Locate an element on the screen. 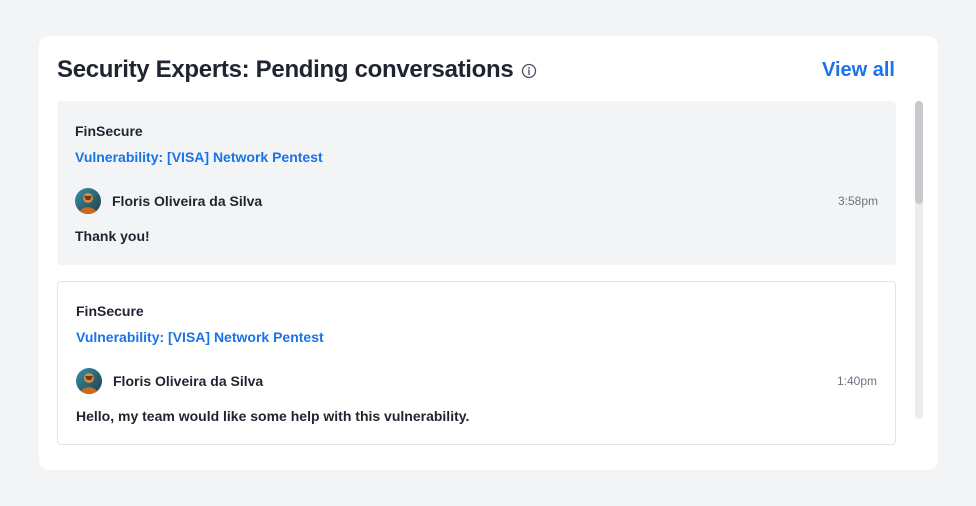 The image size is (976, 506). view-all-link: View all is located at coordinates (858, 70).